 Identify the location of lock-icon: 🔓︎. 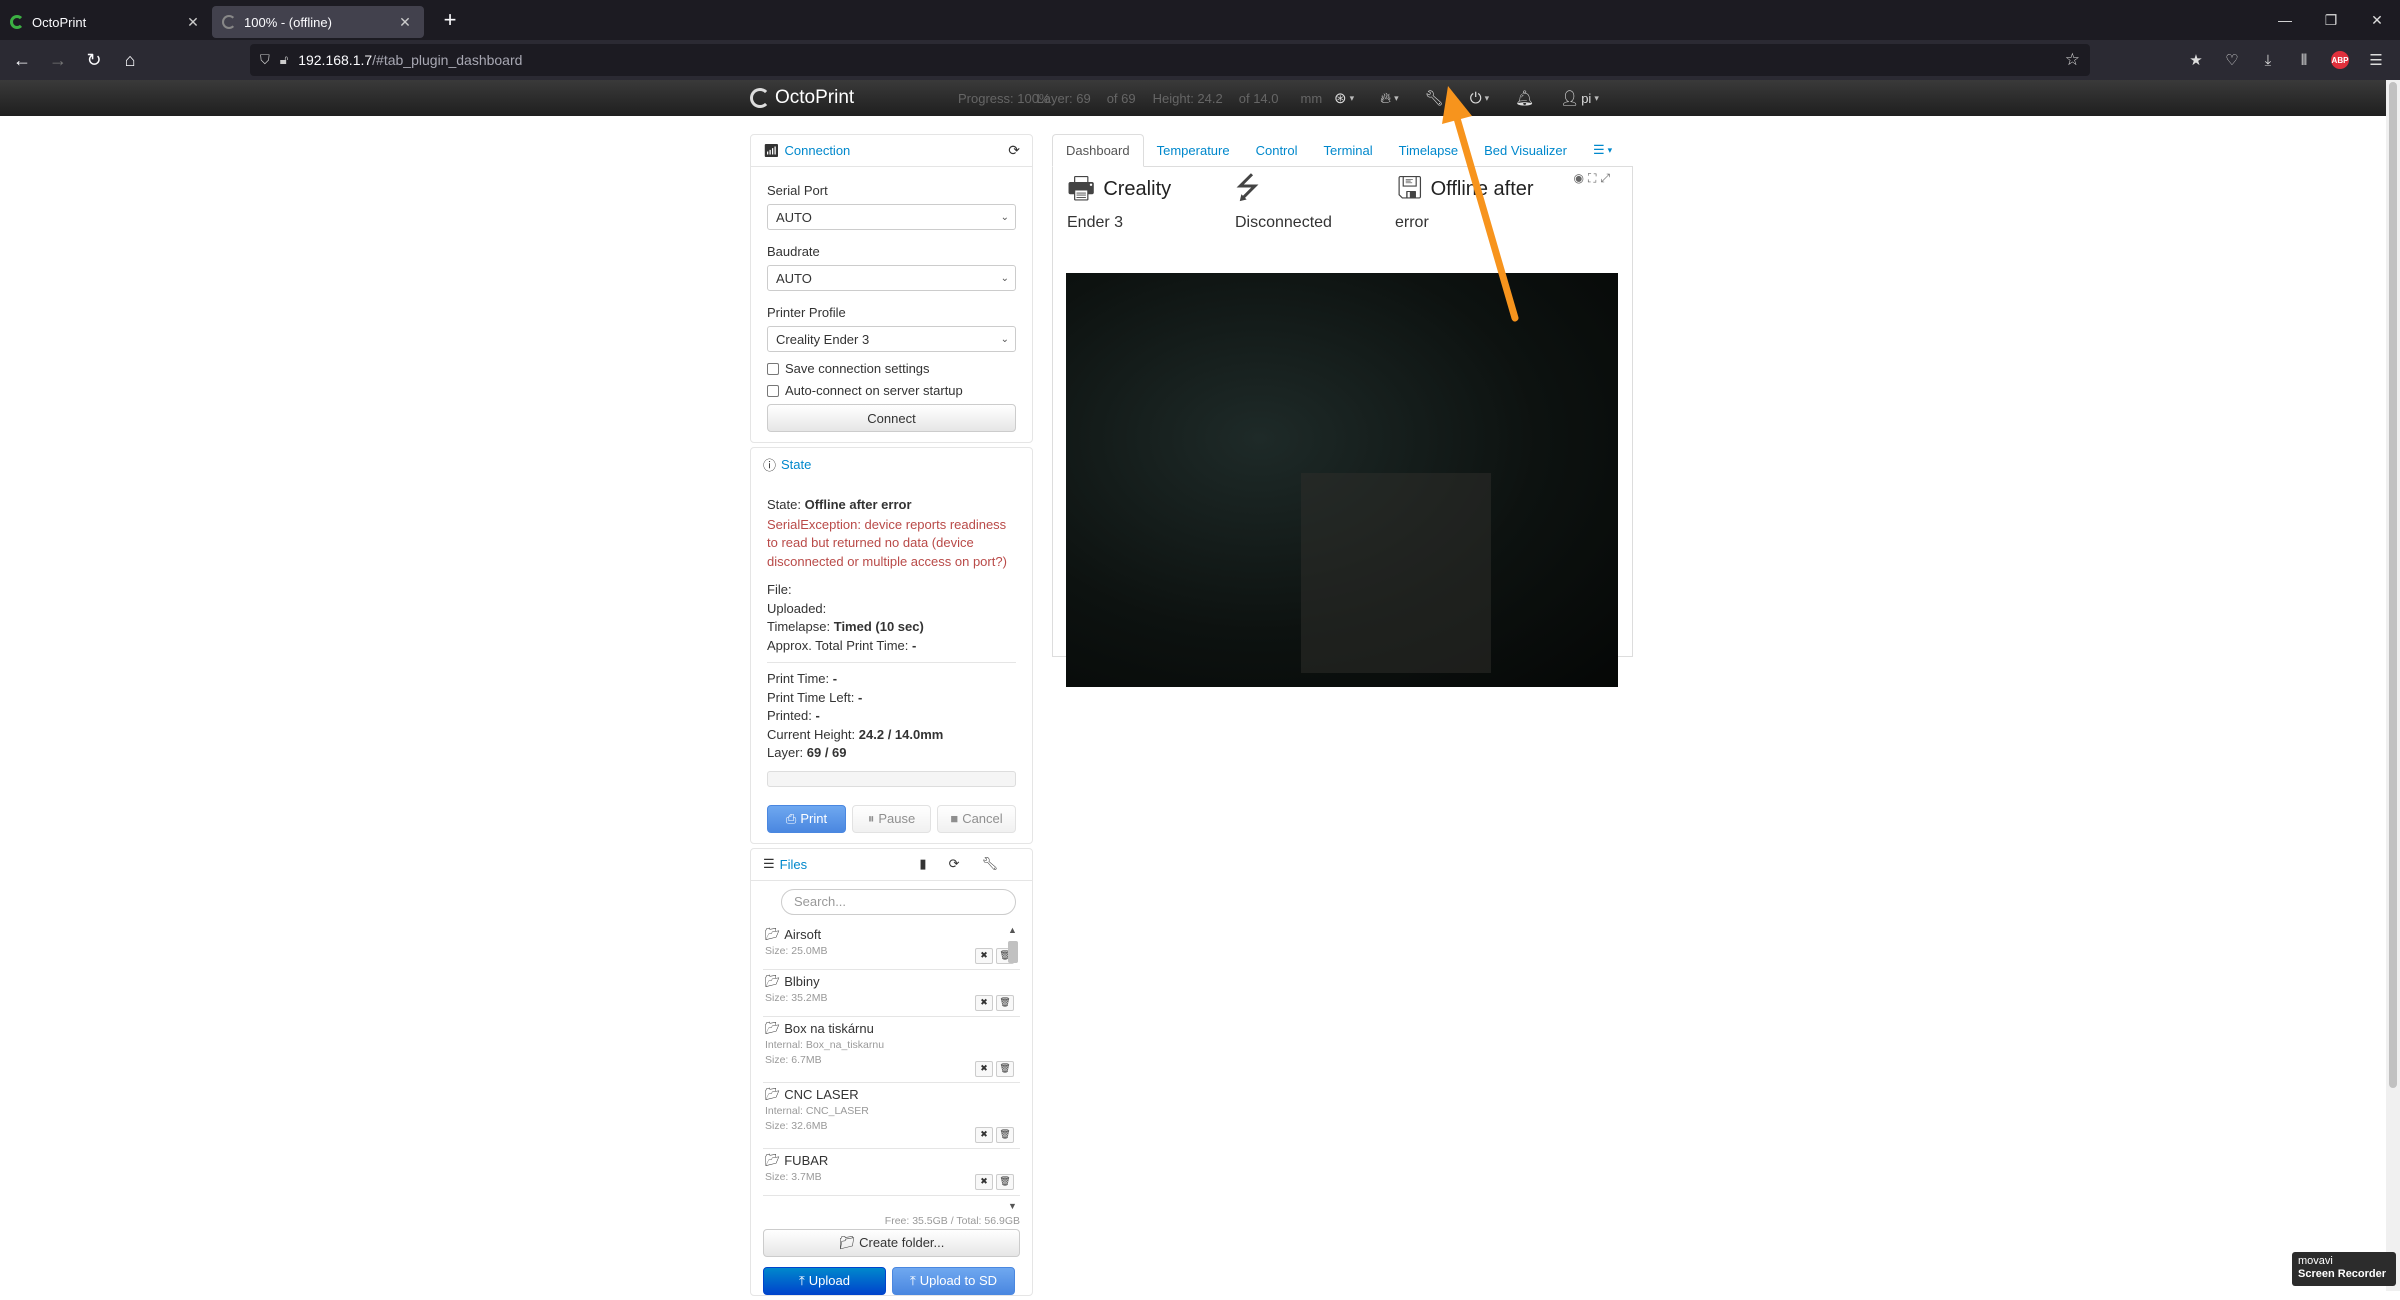
(284, 60).